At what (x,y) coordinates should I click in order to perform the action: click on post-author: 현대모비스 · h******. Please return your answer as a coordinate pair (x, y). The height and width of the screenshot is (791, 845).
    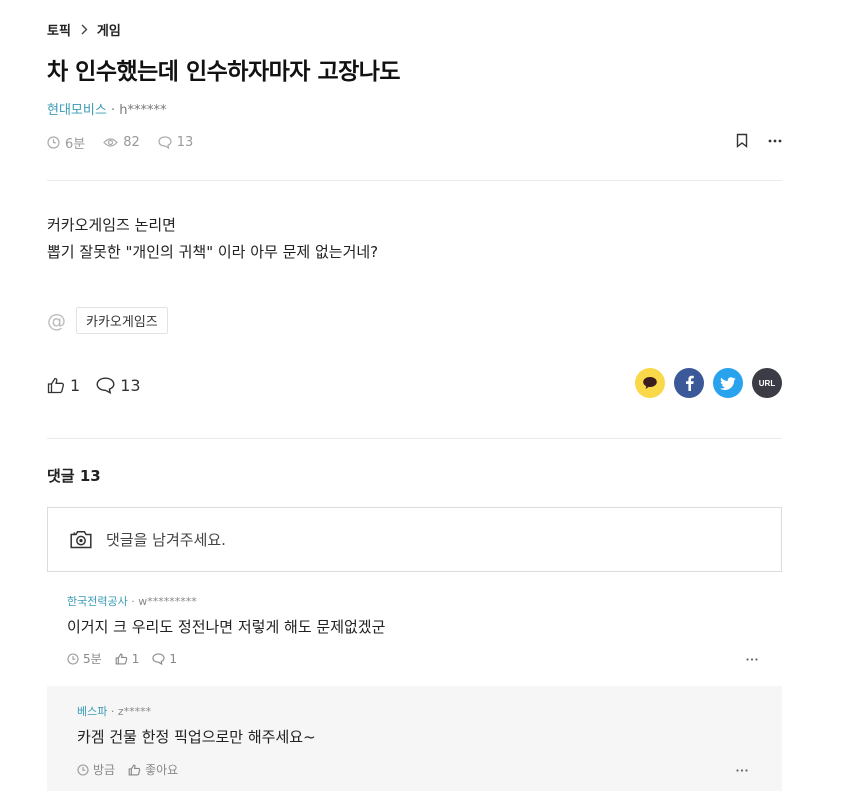
    Looking at the image, I should click on (106, 108).